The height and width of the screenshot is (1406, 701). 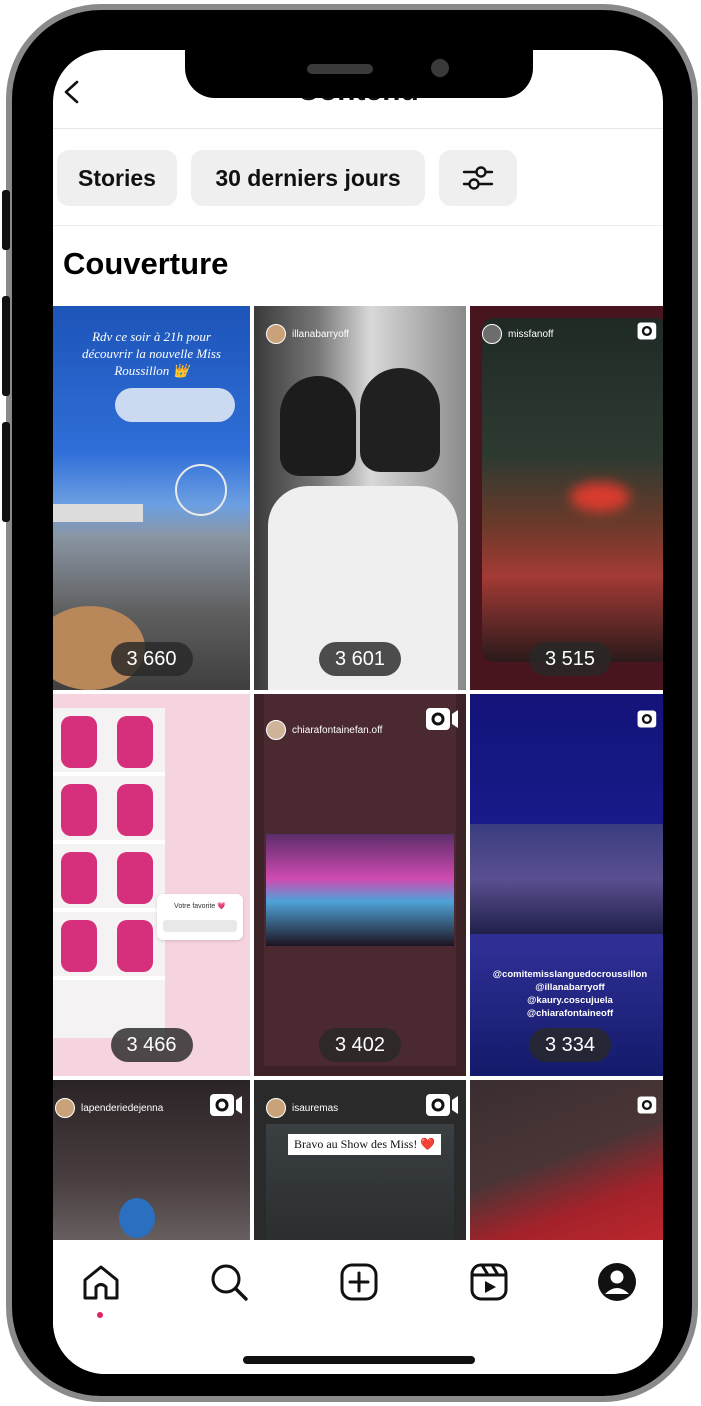 I want to click on reach-count: 3 334, so click(x=570, y=1045).